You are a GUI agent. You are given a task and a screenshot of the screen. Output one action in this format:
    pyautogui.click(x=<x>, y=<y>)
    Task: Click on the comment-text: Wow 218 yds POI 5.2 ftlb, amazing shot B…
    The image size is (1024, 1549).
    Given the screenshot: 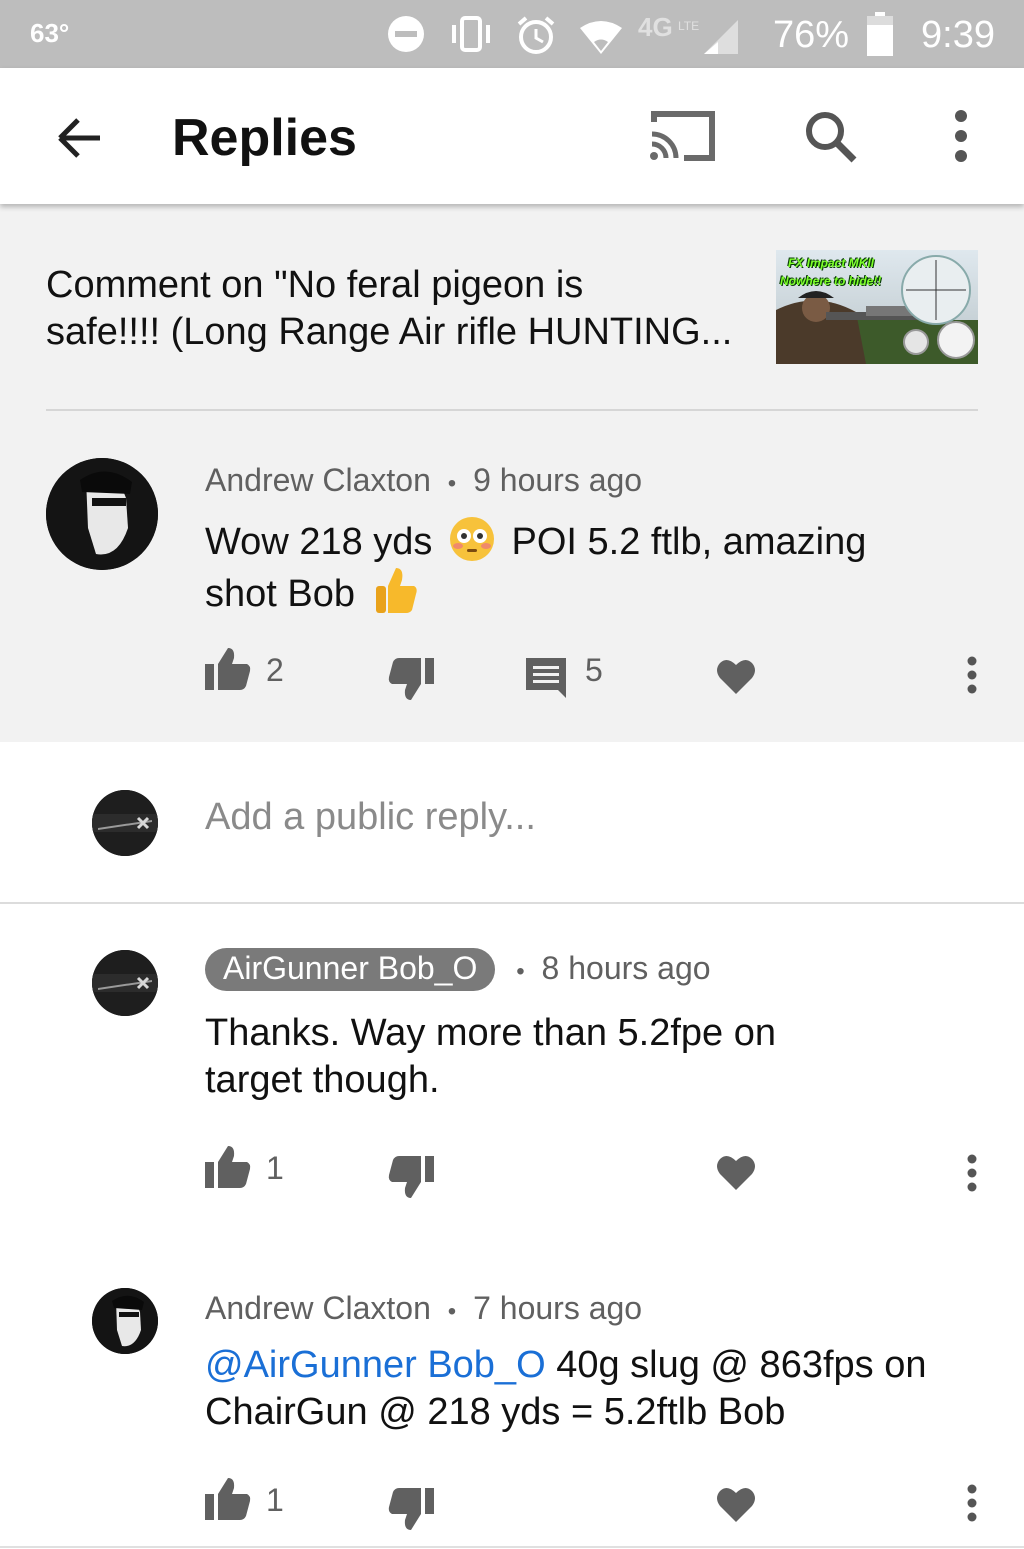 What is the action you would take?
    pyautogui.click(x=595, y=567)
    